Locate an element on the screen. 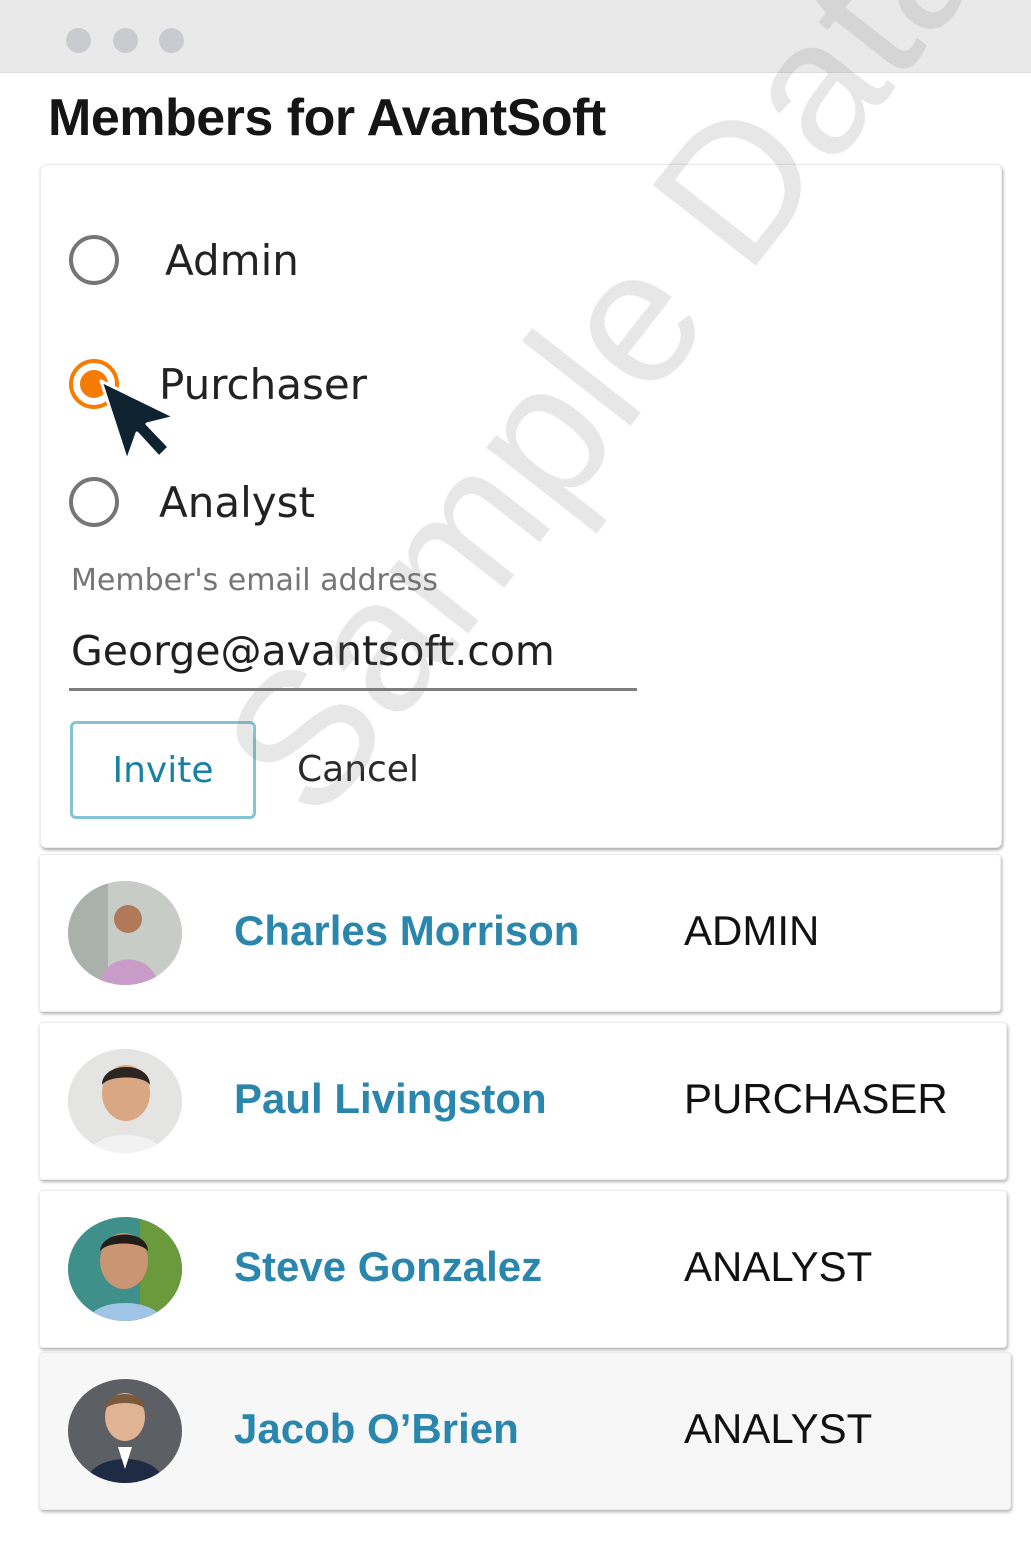 The image size is (1031, 1545). role-option-label: Analyst is located at coordinates (237, 502).